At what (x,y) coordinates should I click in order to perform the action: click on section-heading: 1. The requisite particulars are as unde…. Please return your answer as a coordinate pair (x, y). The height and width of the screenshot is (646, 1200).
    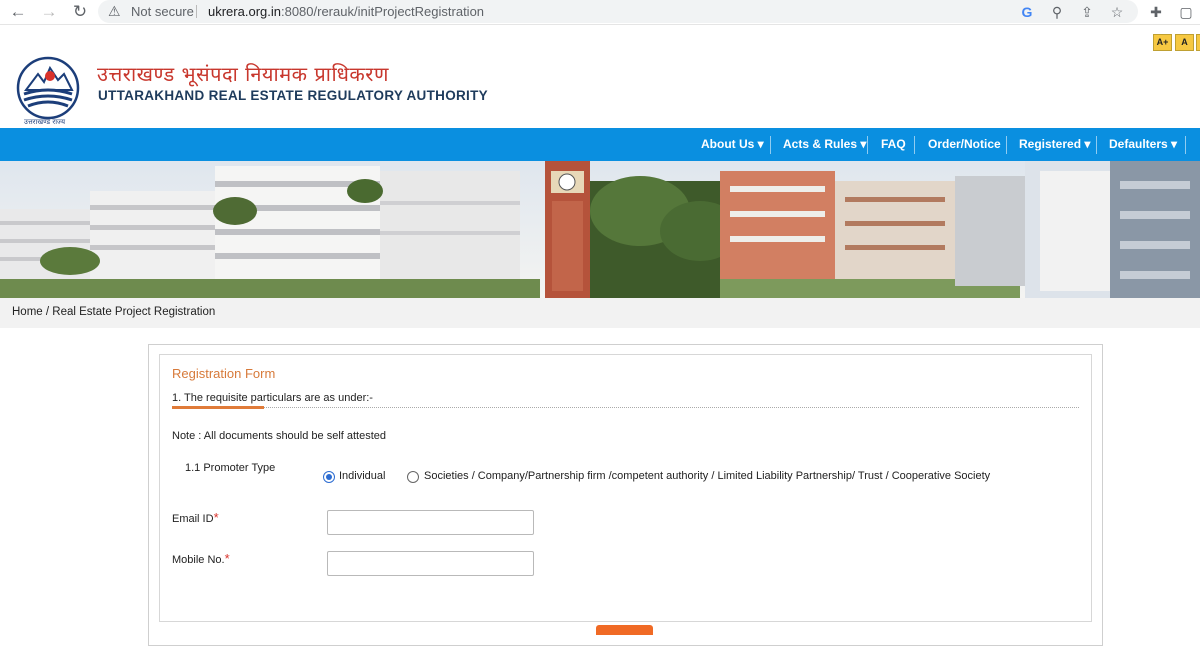
    Looking at the image, I should click on (272, 398).